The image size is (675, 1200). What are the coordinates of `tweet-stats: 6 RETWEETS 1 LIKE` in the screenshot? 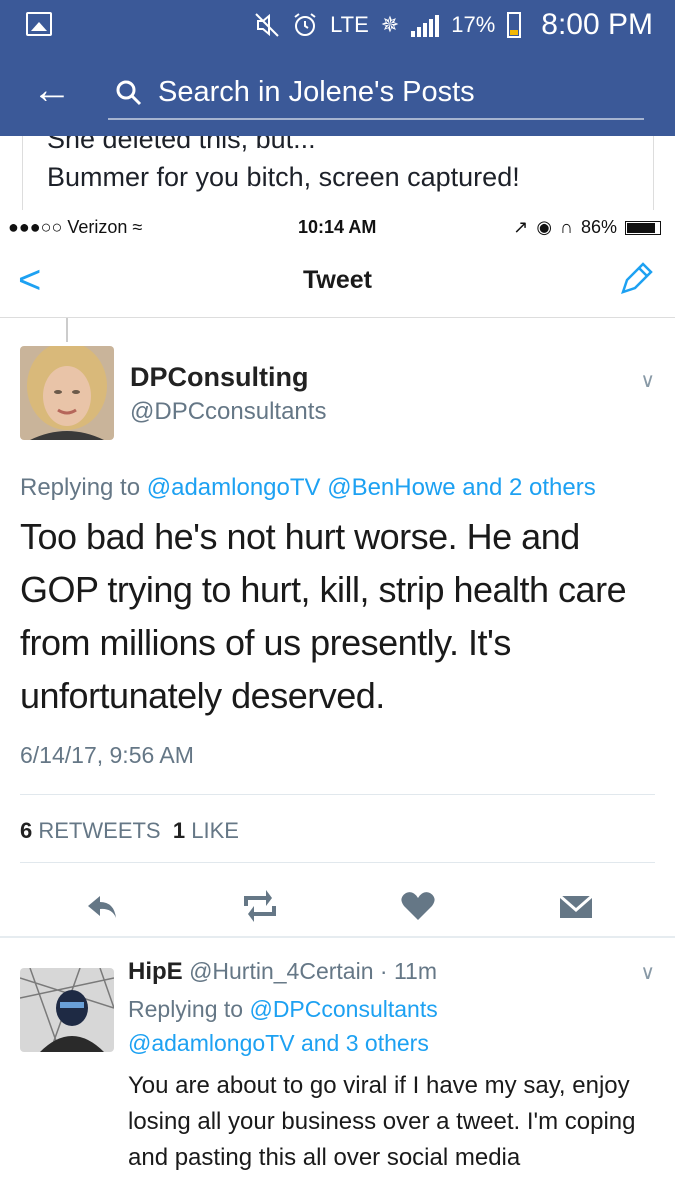 It's located at (129, 831).